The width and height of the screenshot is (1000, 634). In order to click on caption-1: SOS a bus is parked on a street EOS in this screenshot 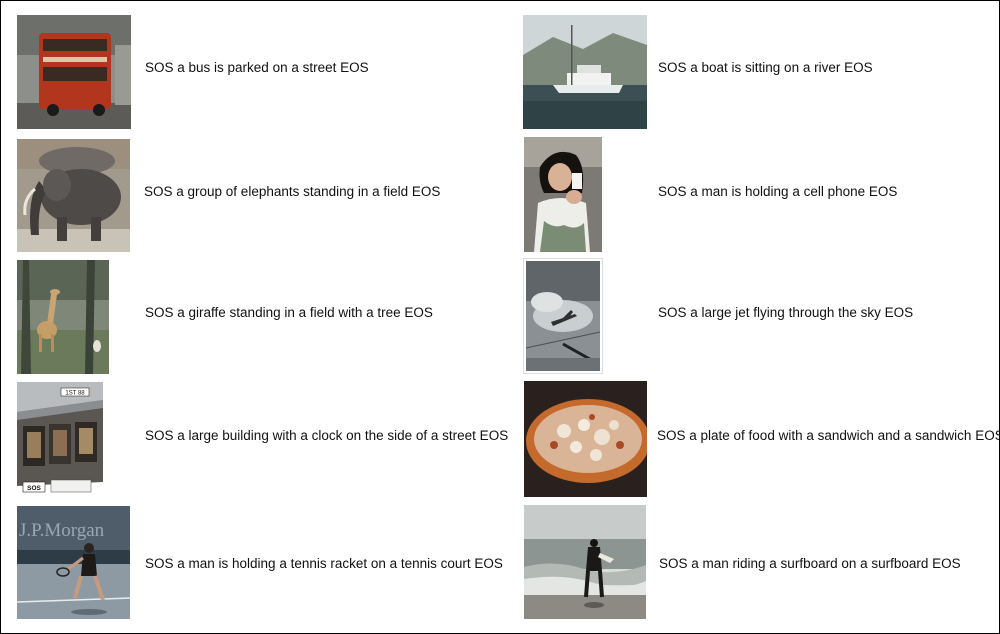, I will do `click(257, 67)`.